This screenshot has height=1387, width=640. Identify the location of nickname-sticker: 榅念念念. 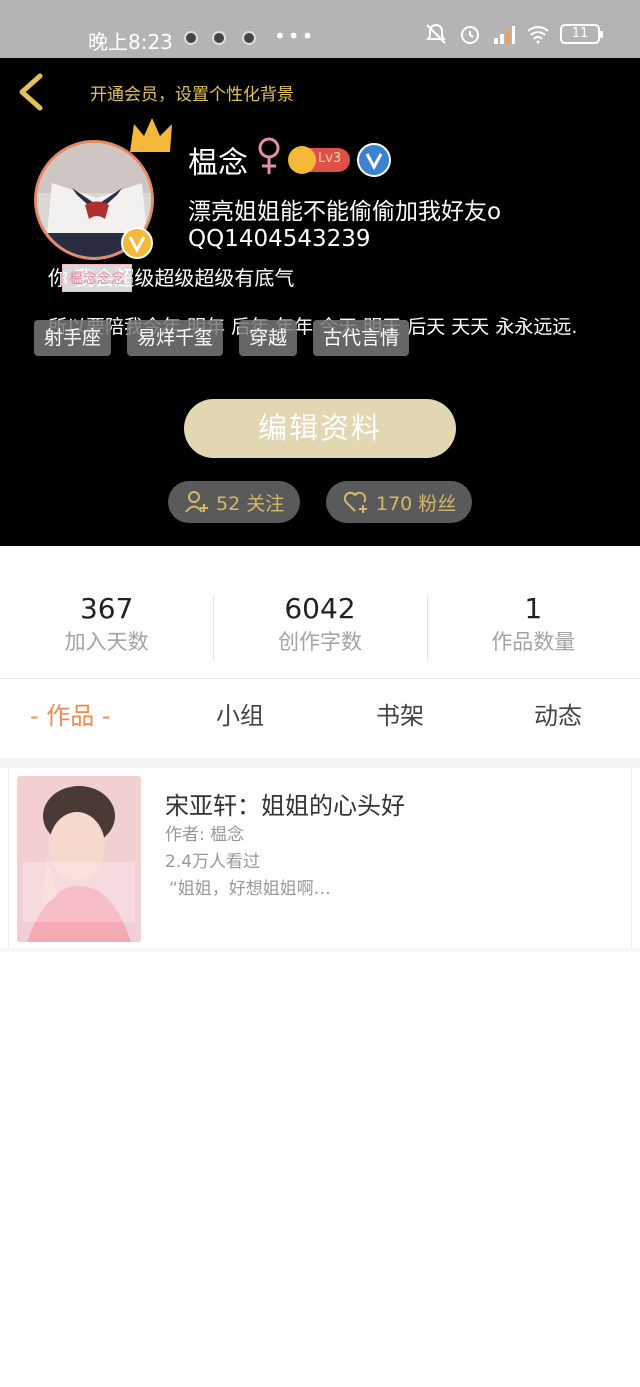
(97, 278).